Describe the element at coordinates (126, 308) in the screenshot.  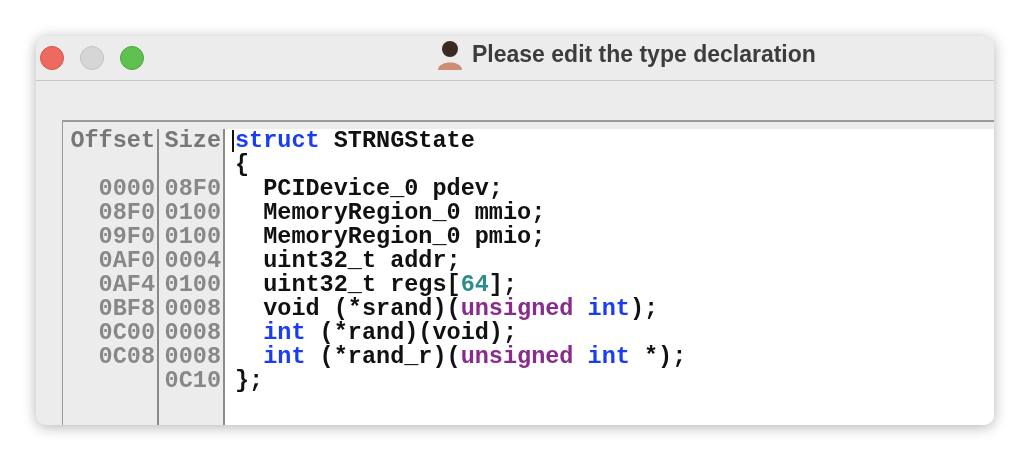
I see `offset-value: 0BF8` at that location.